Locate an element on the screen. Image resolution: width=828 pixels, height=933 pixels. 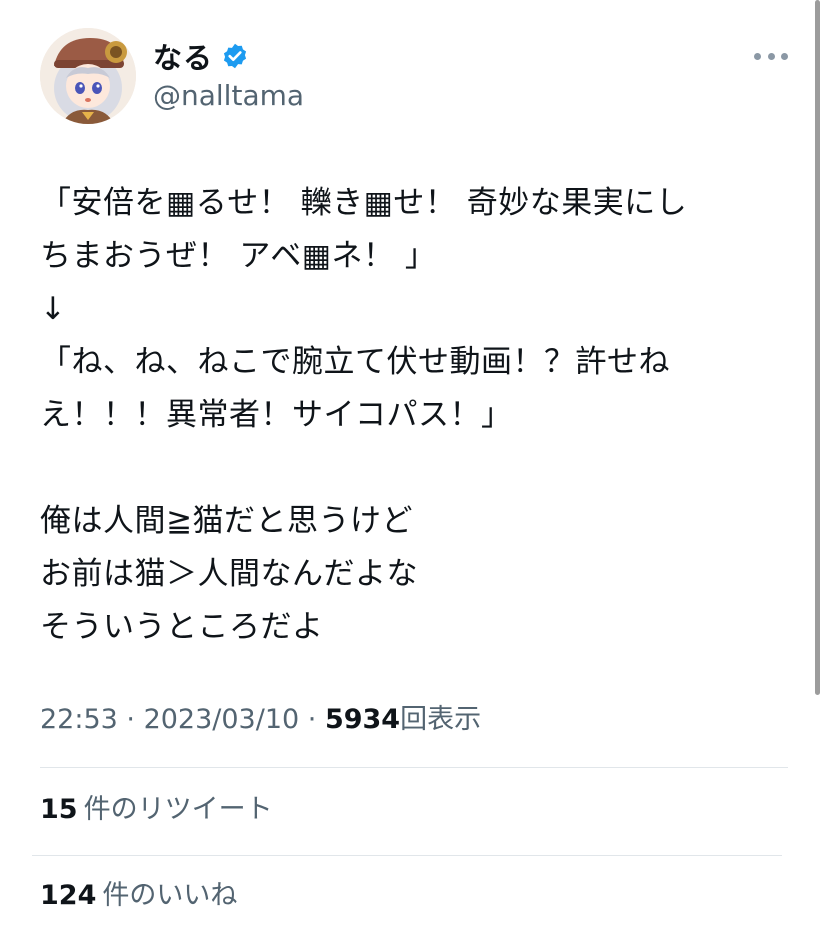
verified-badge-icon is located at coordinates (235, 56).